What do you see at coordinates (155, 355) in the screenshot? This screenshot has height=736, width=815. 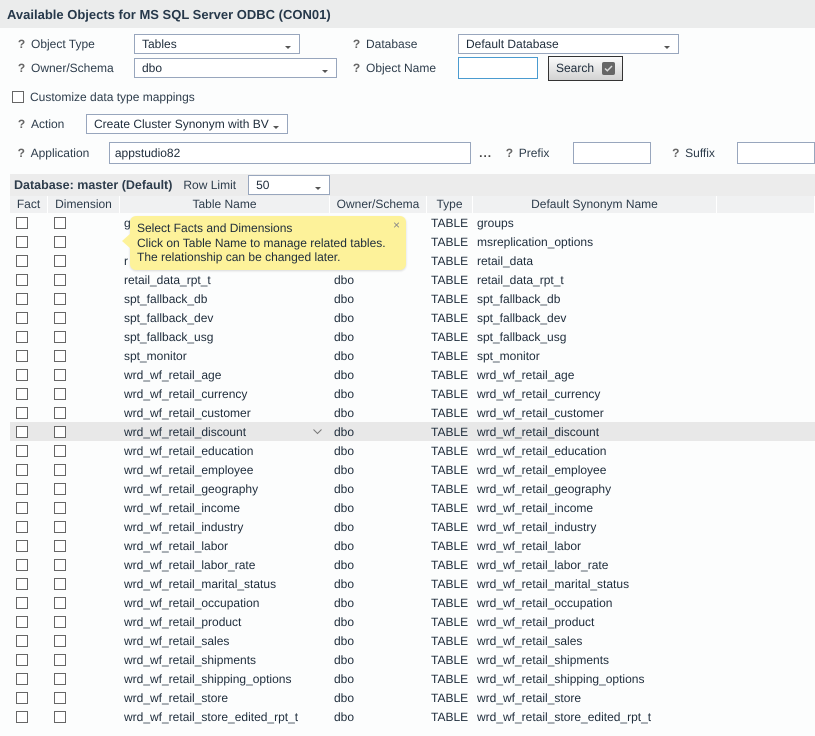 I see `table-name-link: spt_monitor` at bounding box center [155, 355].